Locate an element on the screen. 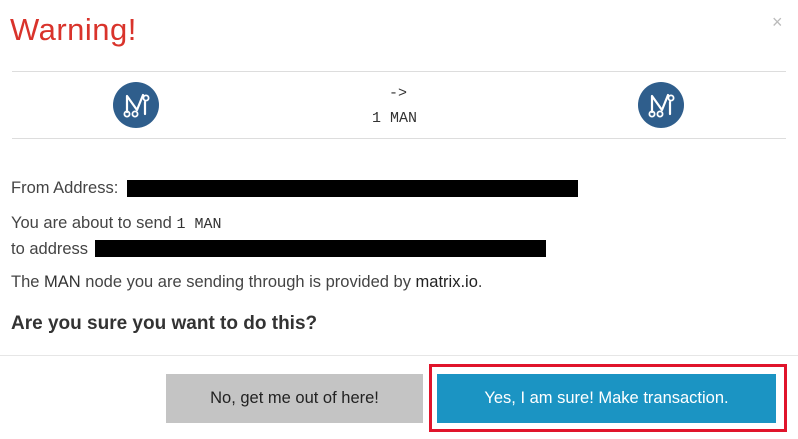  send-amount: 1 MAN is located at coordinates (199, 224).